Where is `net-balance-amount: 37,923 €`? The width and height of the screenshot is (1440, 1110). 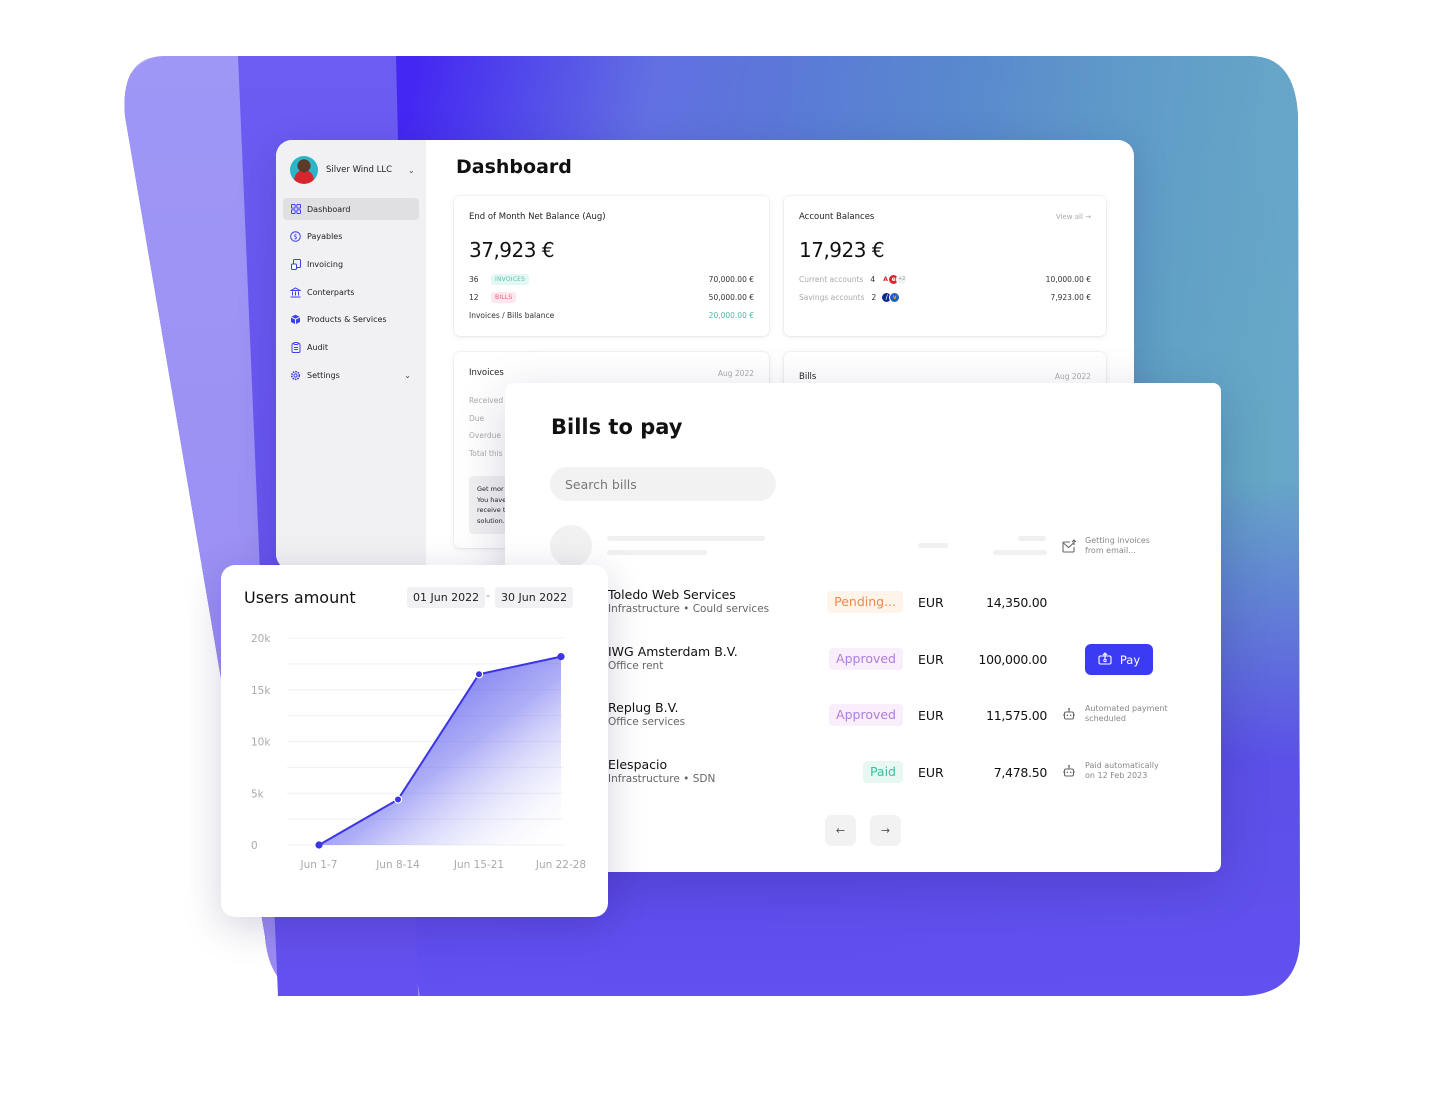
net-balance-amount: 37,923 € is located at coordinates (512, 250).